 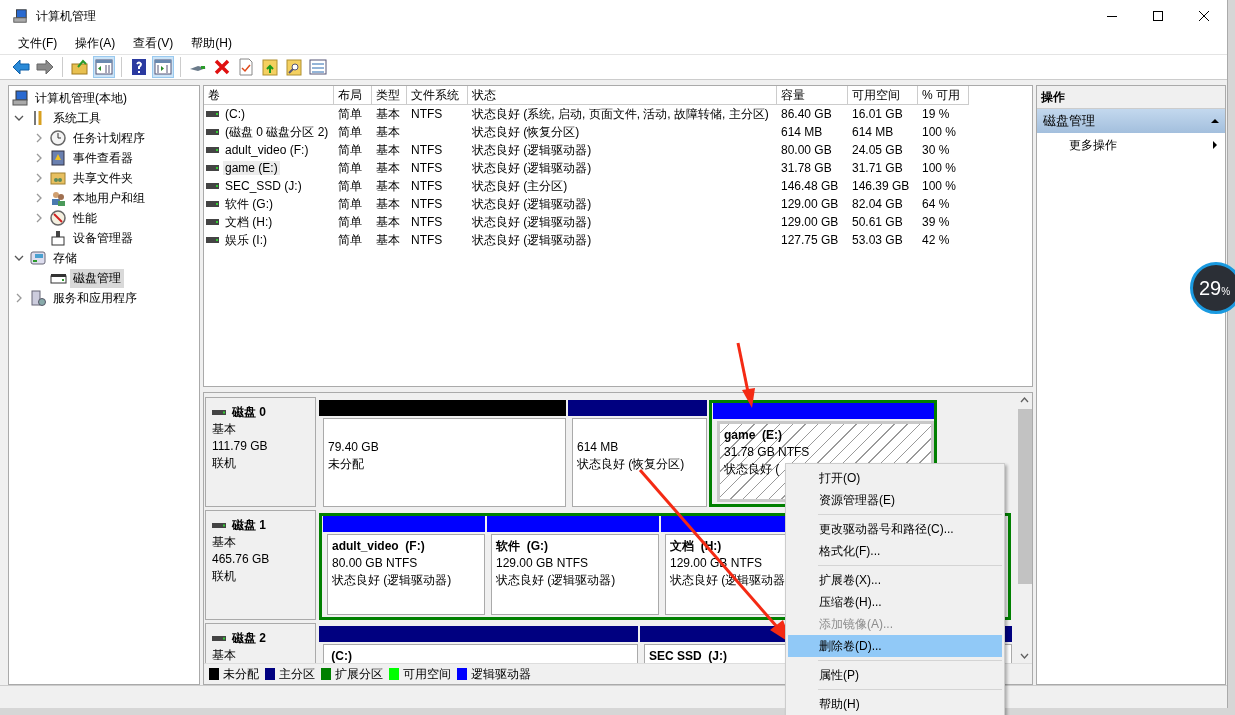 I want to click on disk-info-panel: 磁盘 0 基本 111.79 GB 联机, so click(x=260, y=452).